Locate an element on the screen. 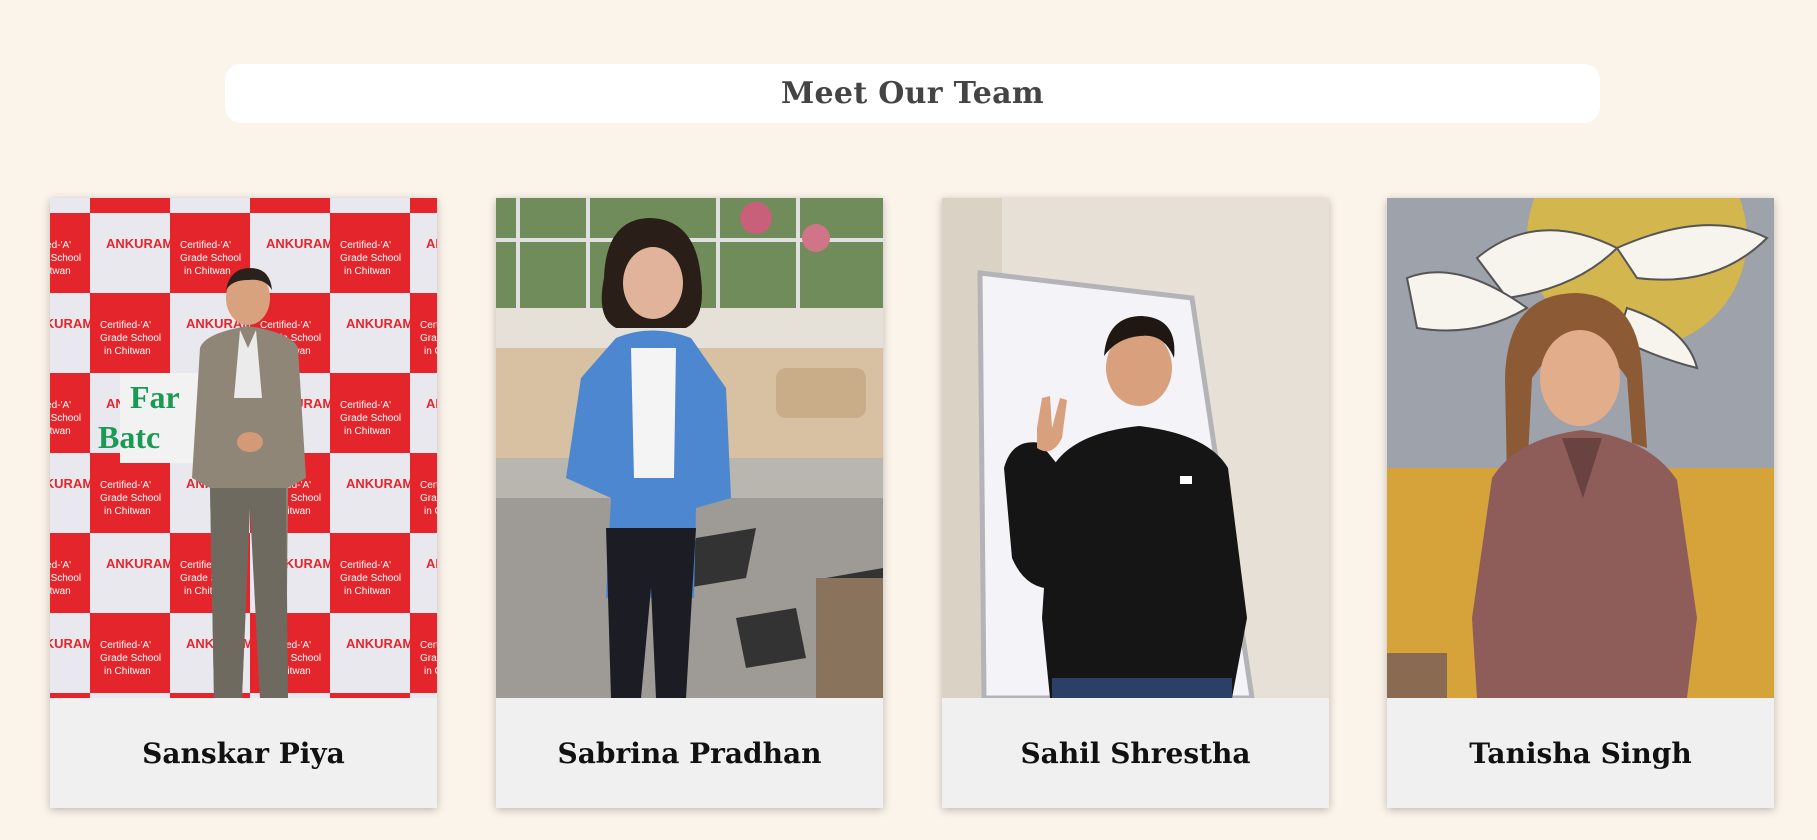 The image size is (1817, 840). photo-sabrina-image is located at coordinates (689, 448).